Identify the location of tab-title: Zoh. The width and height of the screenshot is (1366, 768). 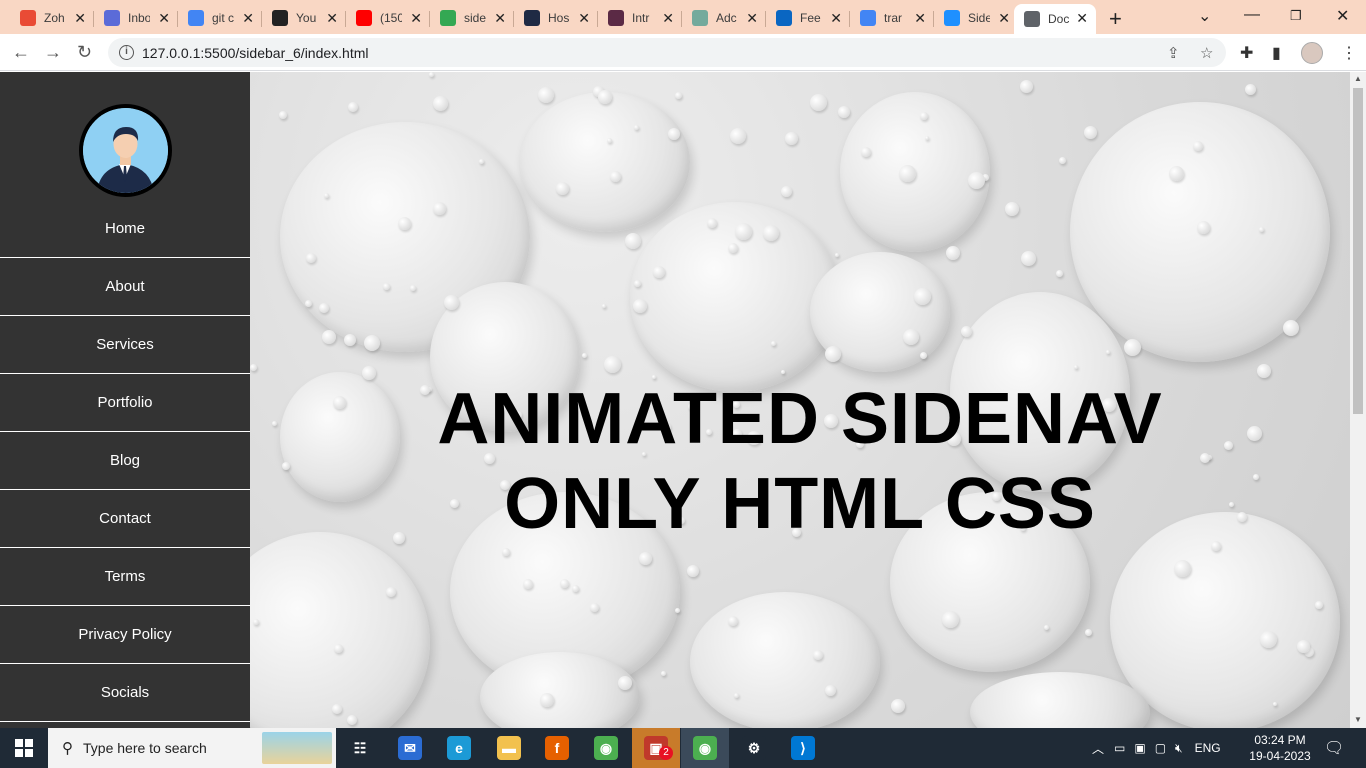
(54, 18).